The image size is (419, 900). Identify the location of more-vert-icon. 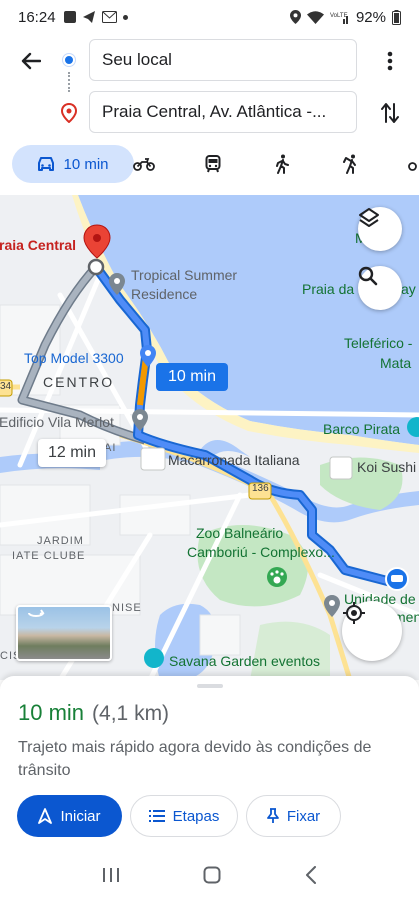
(390, 61).